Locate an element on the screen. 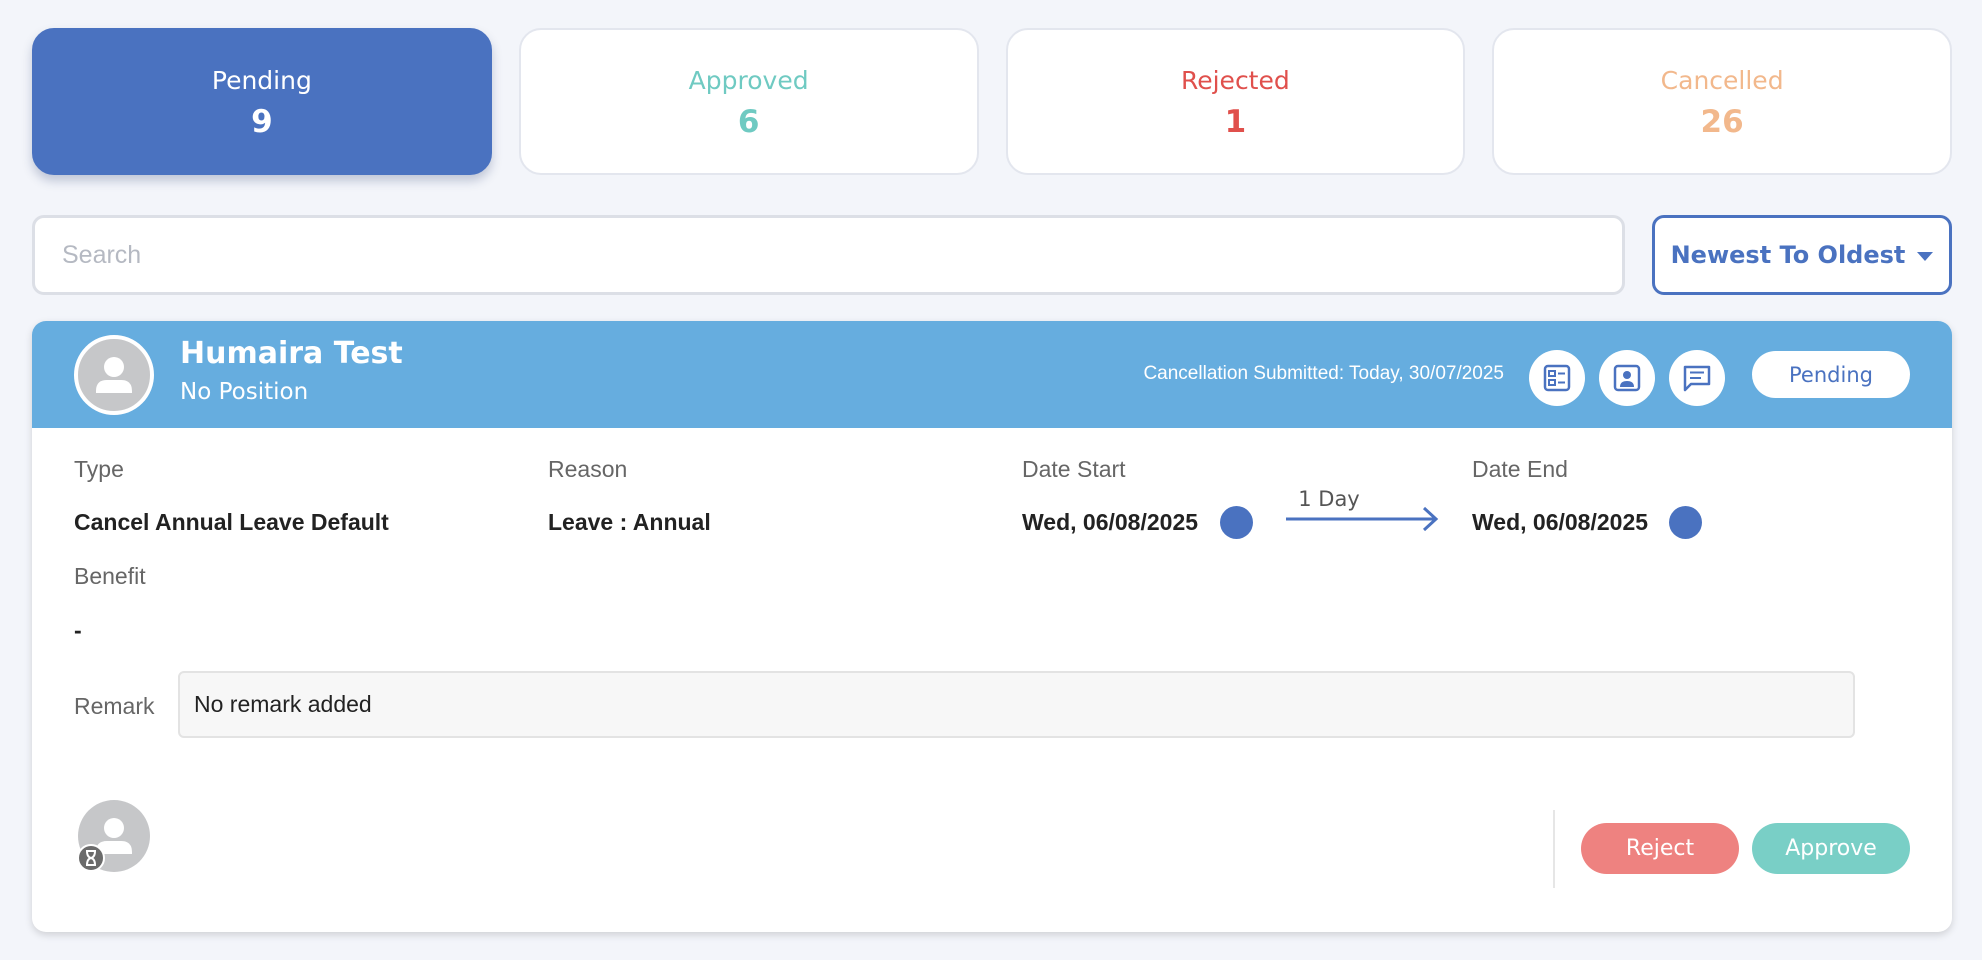 The height and width of the screenshot is (960, 1982). sort-dropdown: Newest To Oldest is located at coordinates (1802, 255).